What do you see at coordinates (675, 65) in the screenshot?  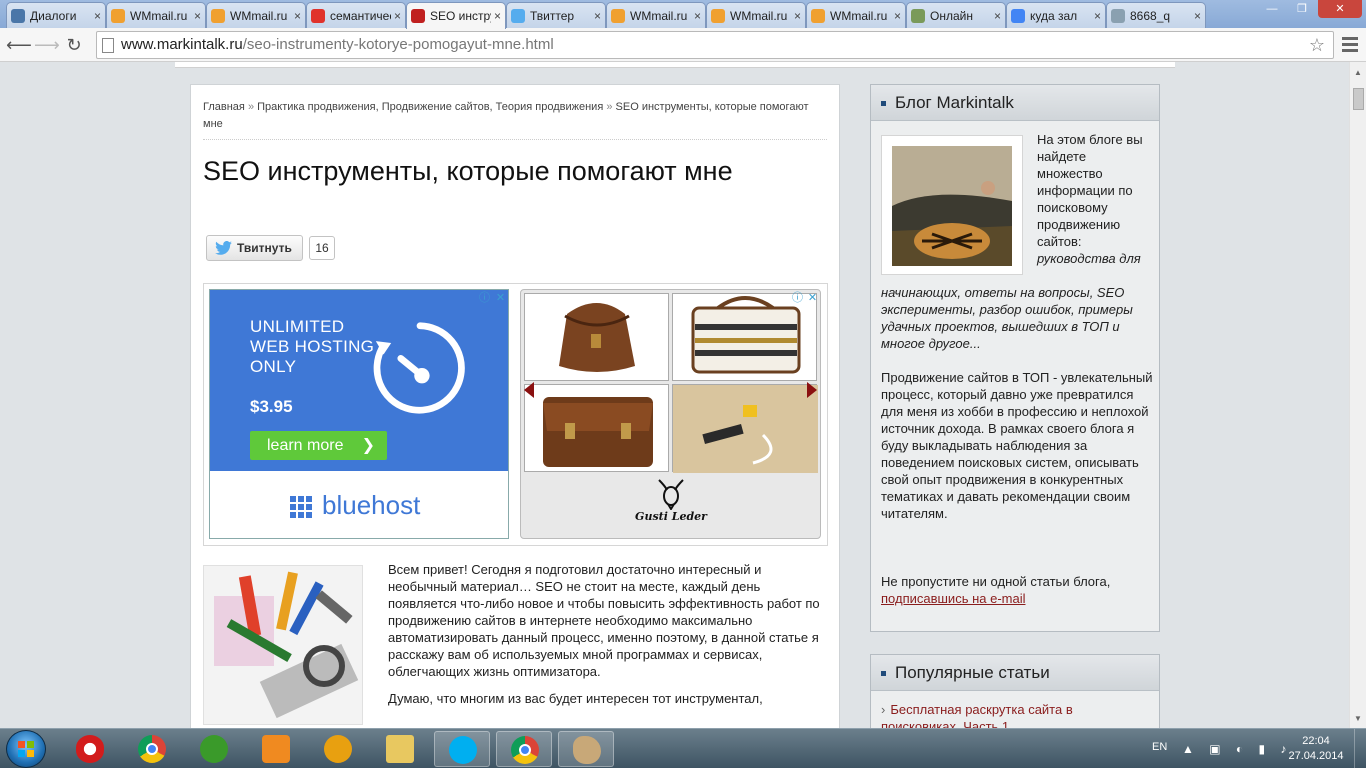 I see `page-header-strip` at bounding box center [675, 65].